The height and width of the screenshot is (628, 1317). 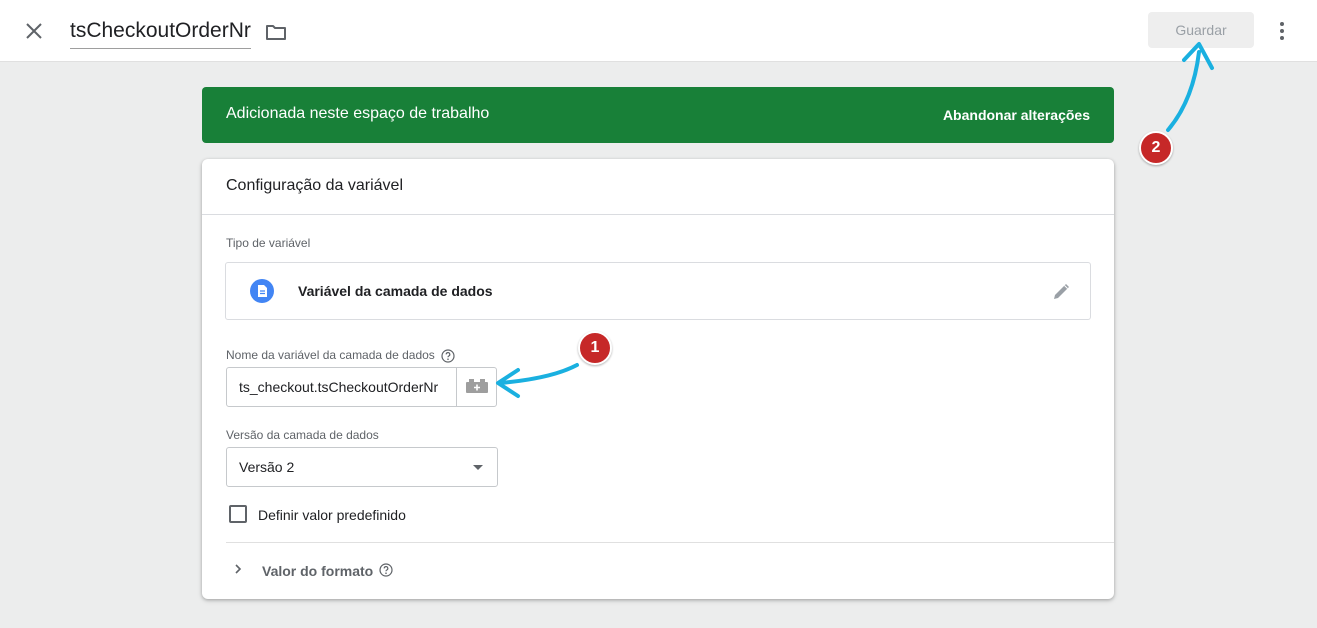 What do you see at coordinates (238, 569) in the screenshot?
I see `chevron-right-icon` at bounding box center [238, 569].